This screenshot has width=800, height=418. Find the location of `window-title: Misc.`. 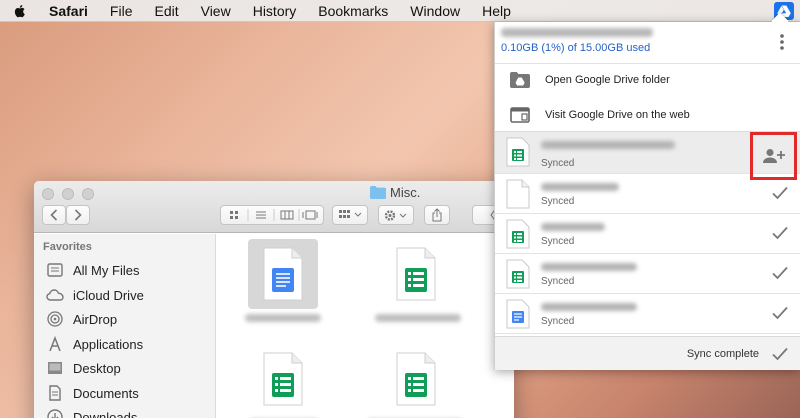

window-title: Misc. is located at coordinates (395, 192).